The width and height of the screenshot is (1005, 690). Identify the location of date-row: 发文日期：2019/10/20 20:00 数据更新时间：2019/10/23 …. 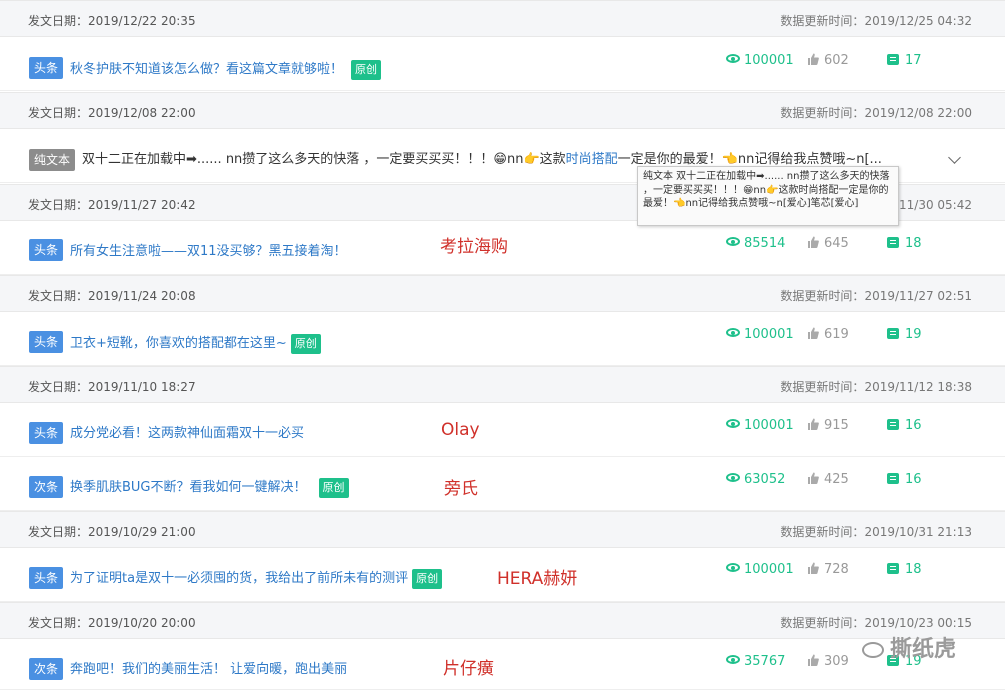
(502, 620).